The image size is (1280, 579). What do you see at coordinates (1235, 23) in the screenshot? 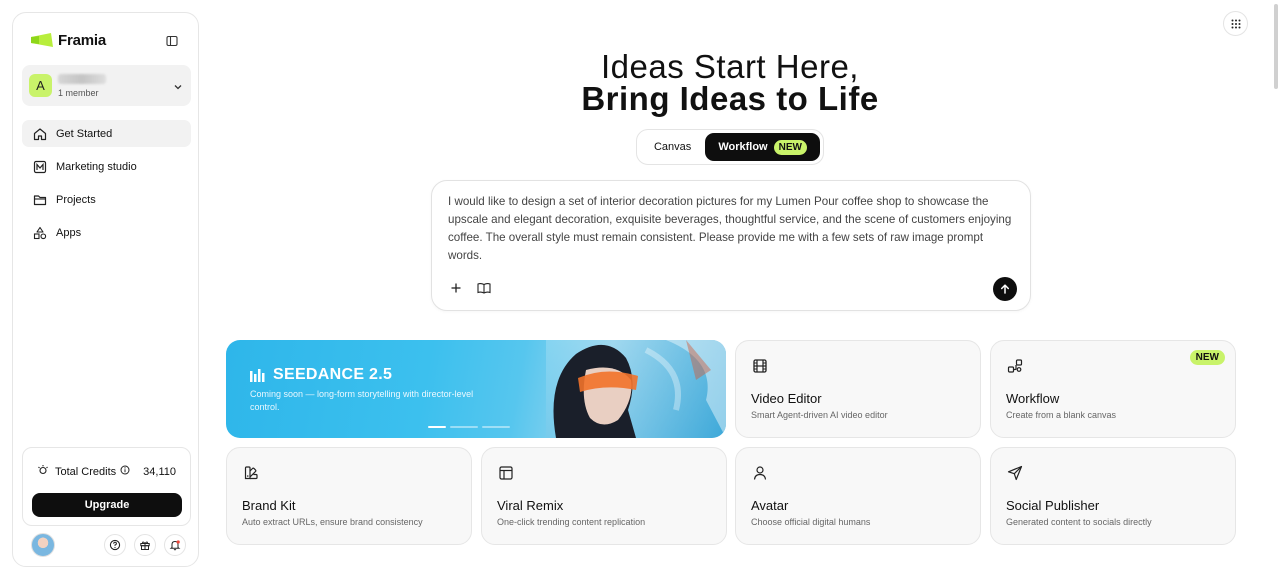
I see `apps-grid-icon` at bounding box center [1235, 23].